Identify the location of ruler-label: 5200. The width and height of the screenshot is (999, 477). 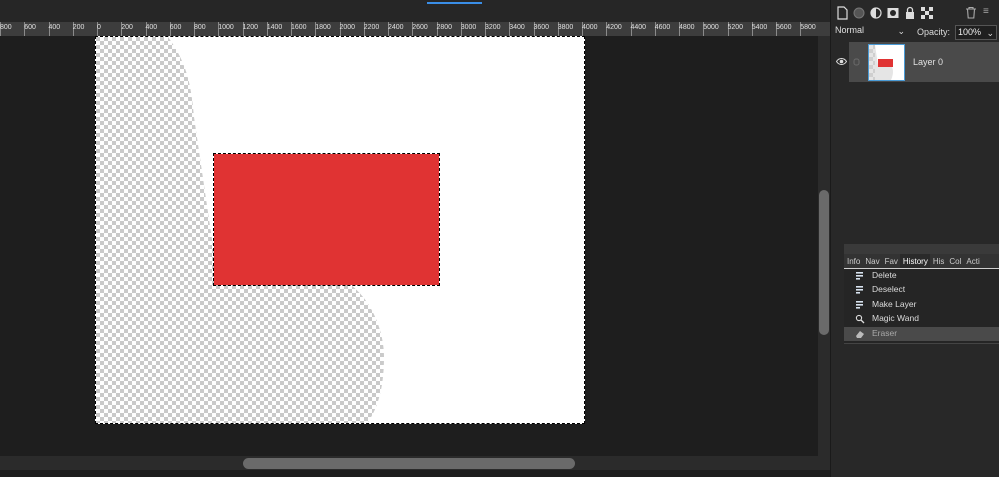
(735, 27).